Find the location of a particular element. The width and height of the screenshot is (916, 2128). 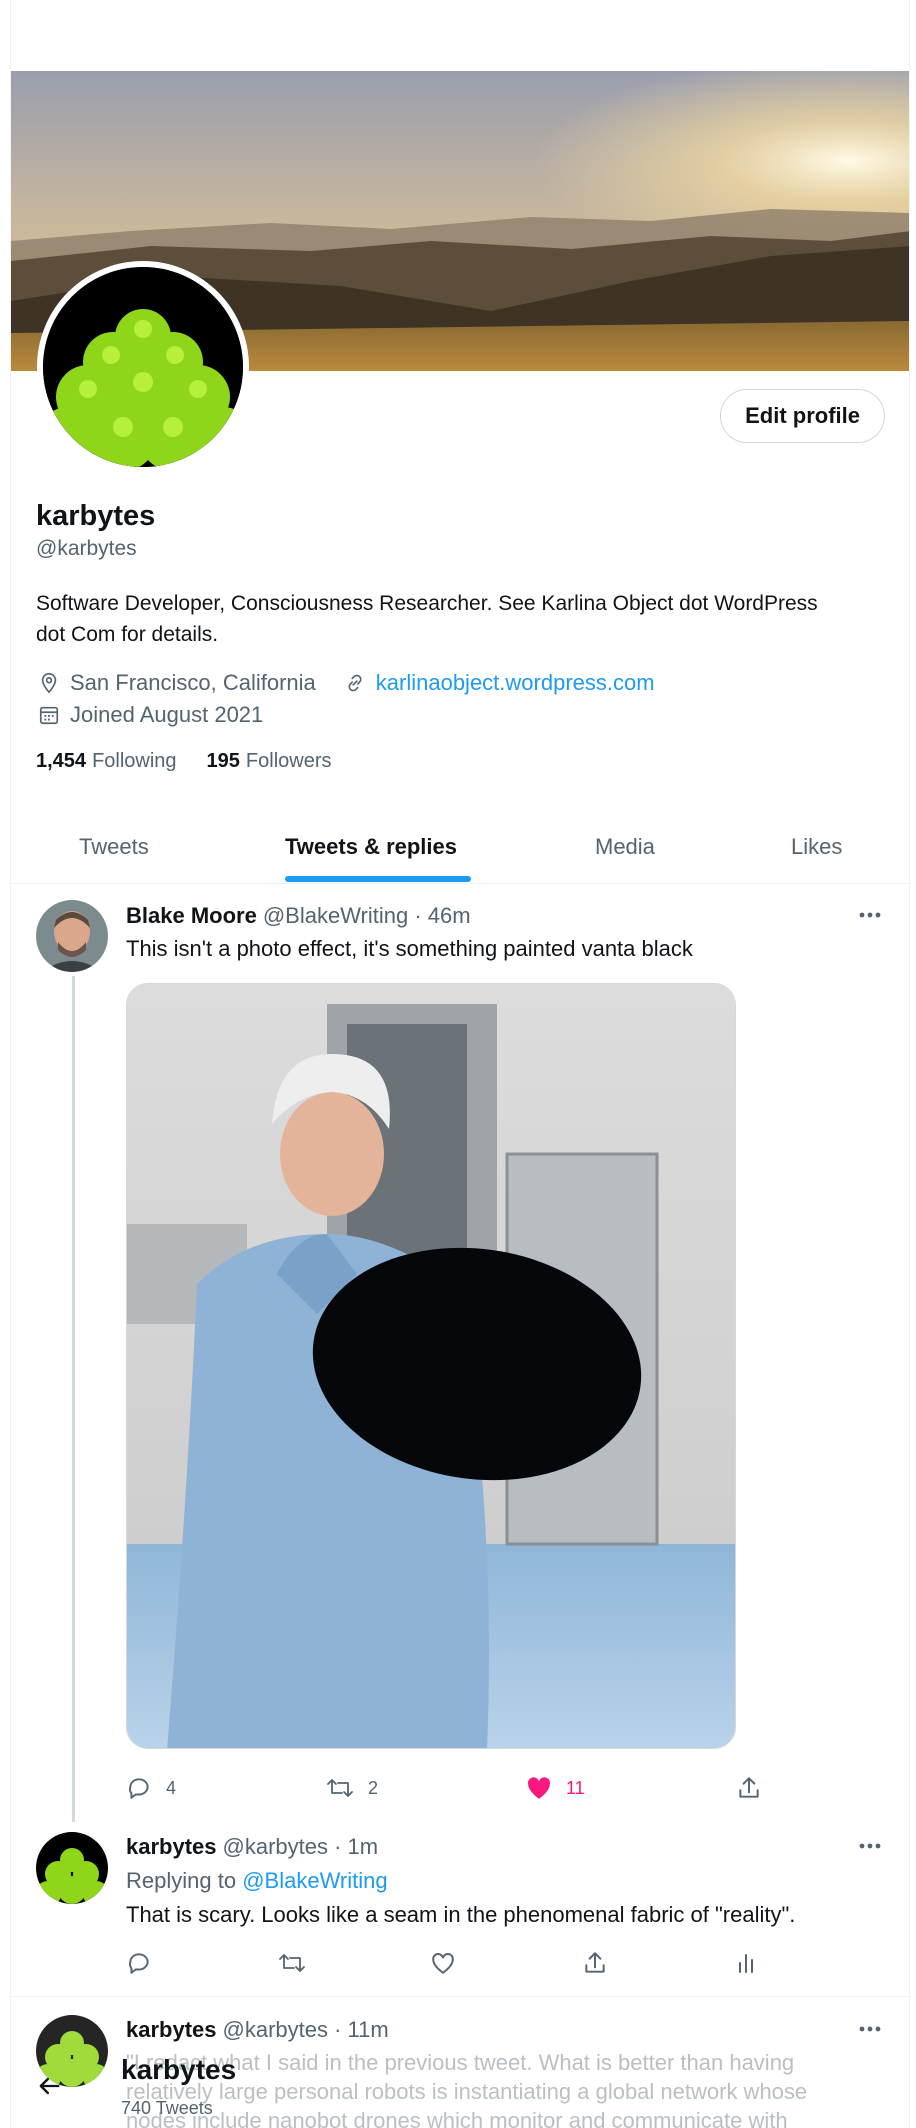

romanesco-avatar-image is located at coordinates (143, 367).